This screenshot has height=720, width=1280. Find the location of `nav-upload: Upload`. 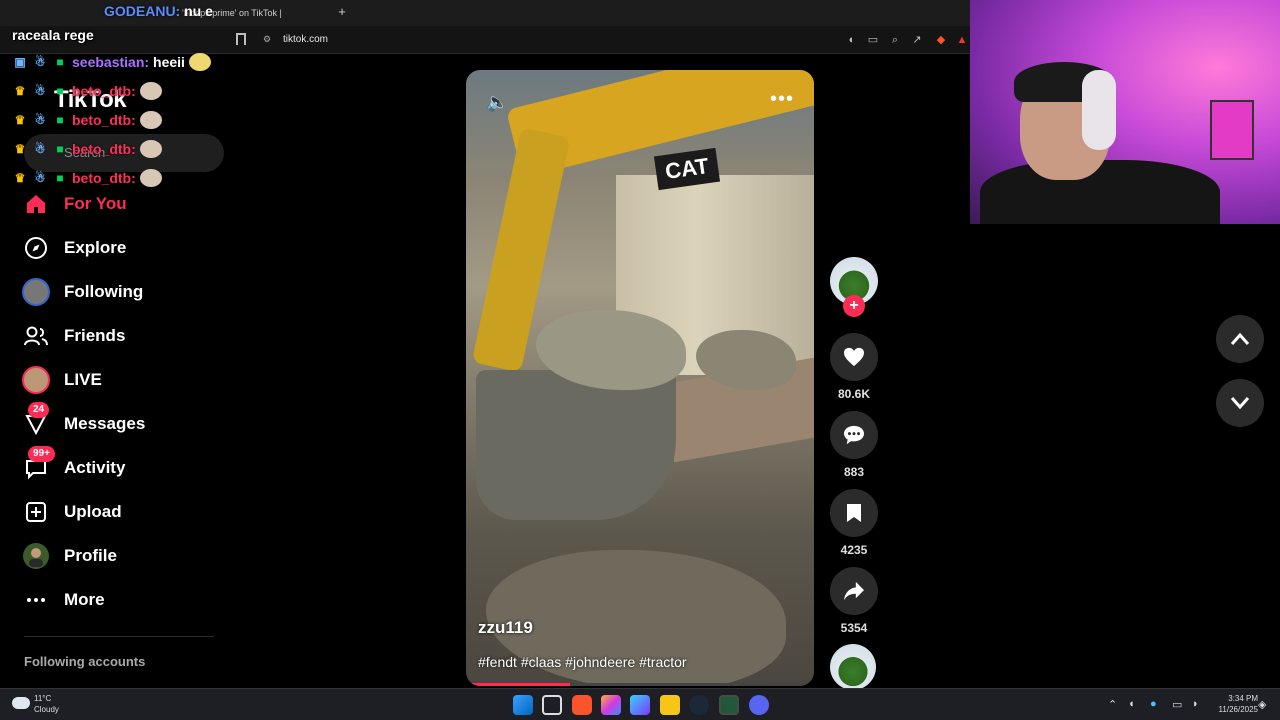

nav-upload: Upload is located at coordinates (72, 512).